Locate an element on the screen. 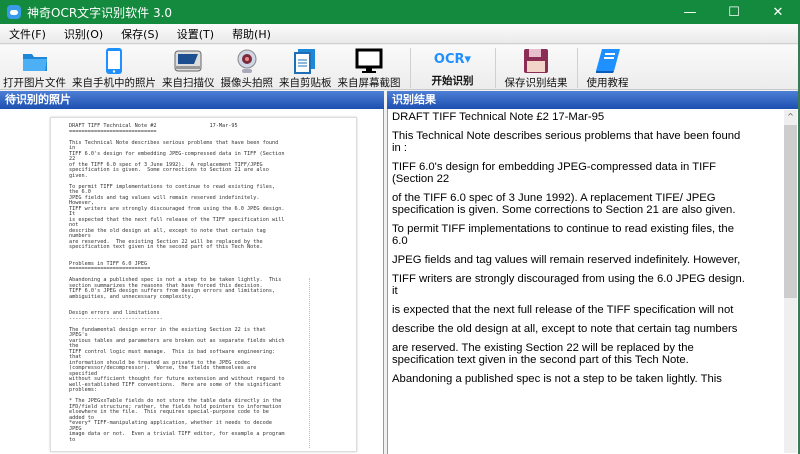 The width and height of the screenshot is (800, 454). start-recognition-button: OCR▾ 开始识别 is located at coordinates (453, 67).